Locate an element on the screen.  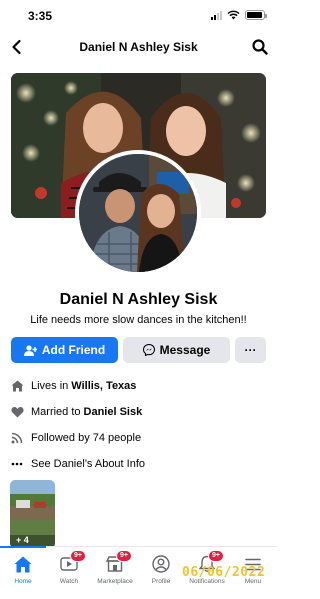
battery-level is located at coordinates (255, 15).